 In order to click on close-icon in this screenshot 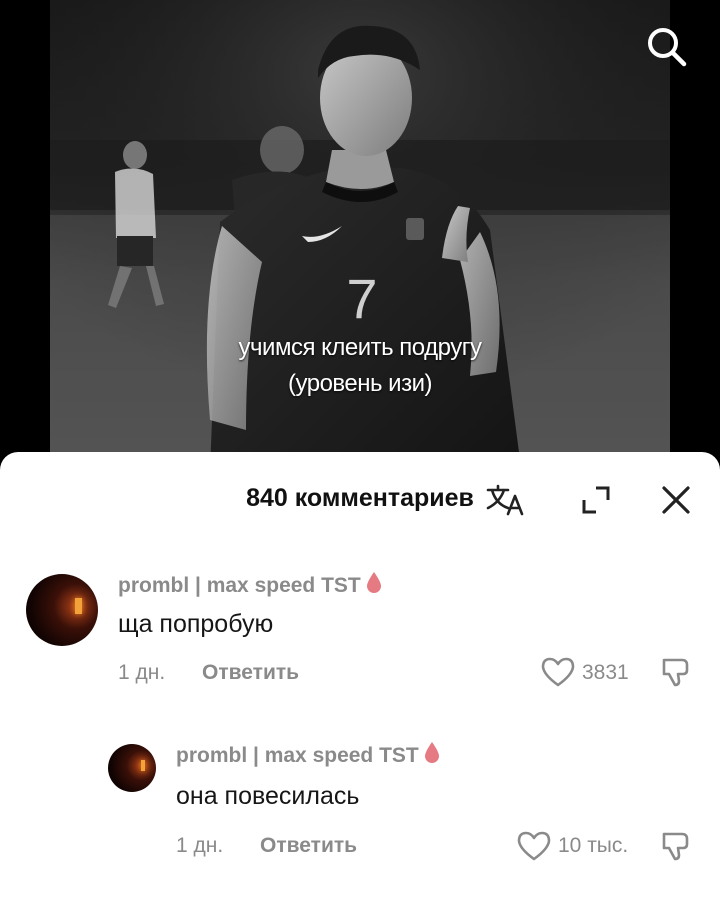, I will do `click(676, 500)`.